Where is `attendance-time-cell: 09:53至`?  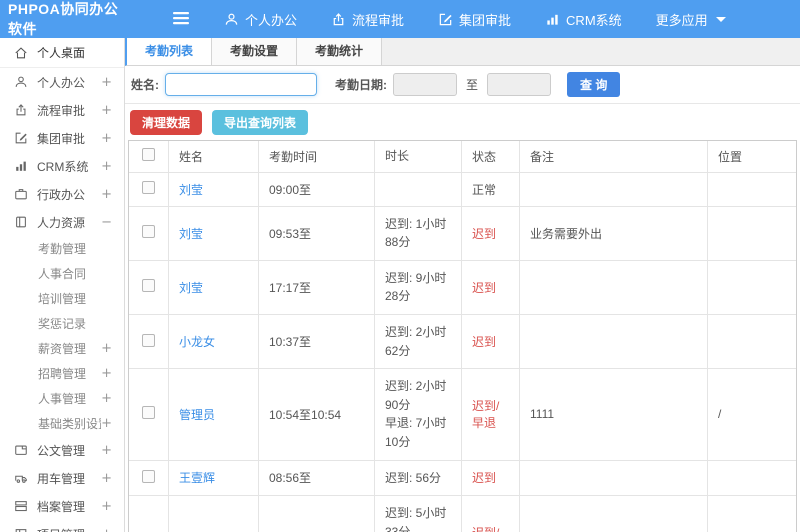 attendance-time-cell: 09:53至 is located at coordinates (317, 233).